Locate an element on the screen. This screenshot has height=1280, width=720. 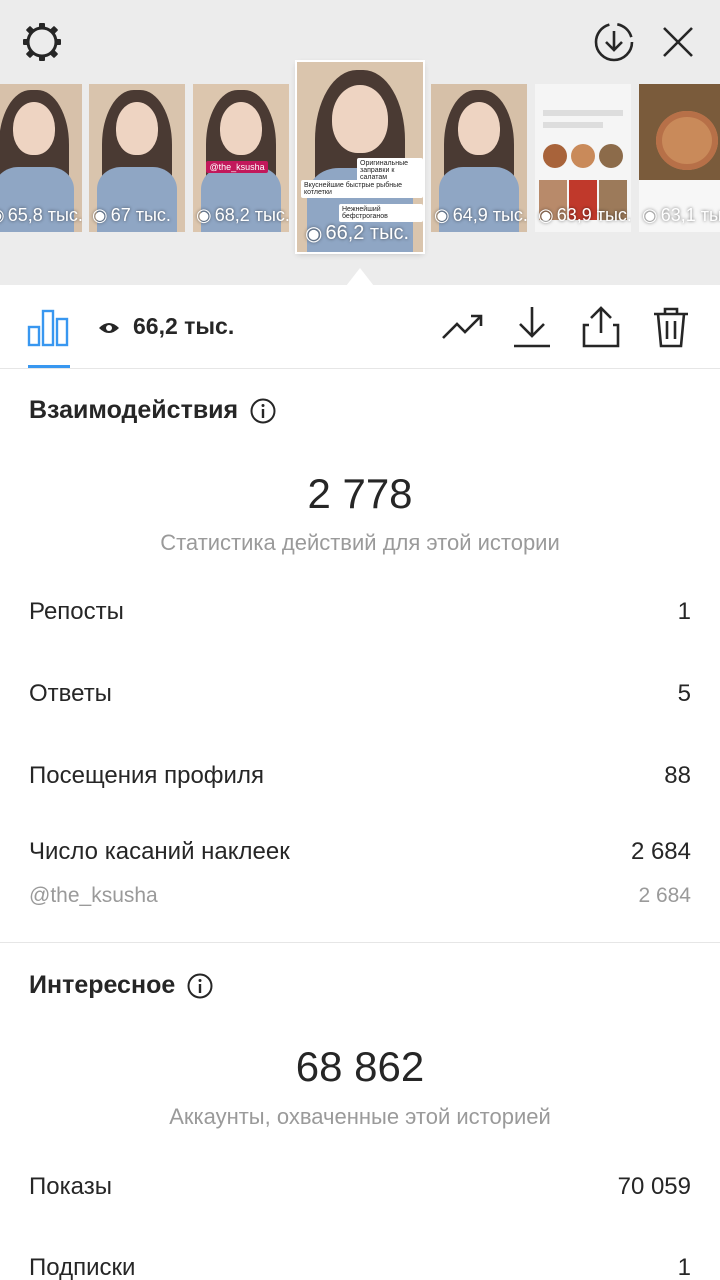
interactions-header: Взаимодействия is located at coordinates (152, 410).